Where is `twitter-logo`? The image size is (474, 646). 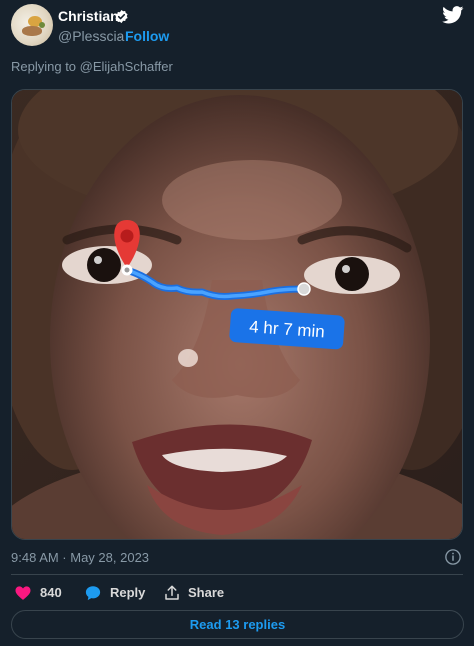 twitter-logo is located at coordinates (453, 15).